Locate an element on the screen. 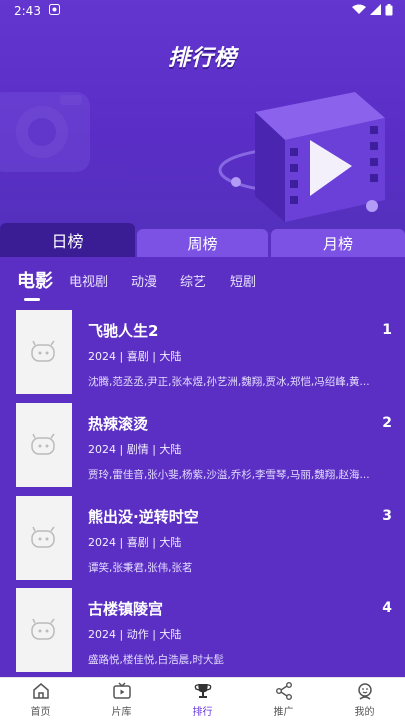  nav-label: 片库 is located at coordinates (121, 712).